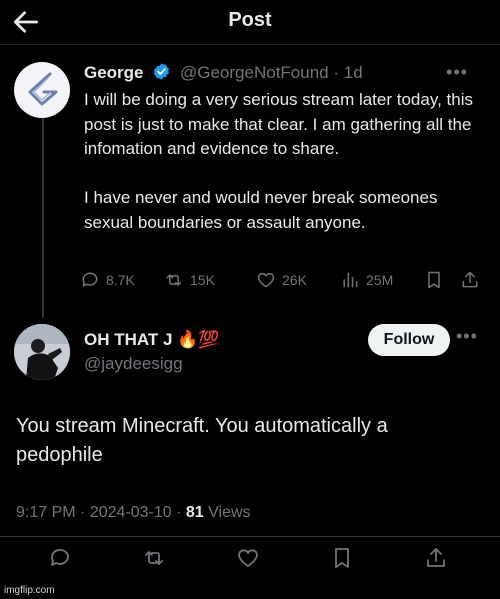 The width and height of the screenshot is (500, 599). I want to click on views-button: 25M, so click(366, 280).